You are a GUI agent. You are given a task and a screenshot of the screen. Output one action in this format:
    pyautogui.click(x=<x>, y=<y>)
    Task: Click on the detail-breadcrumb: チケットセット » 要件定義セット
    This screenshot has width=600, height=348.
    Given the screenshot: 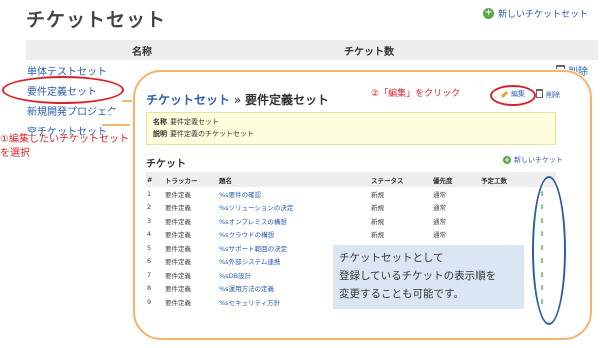 What is the action you would take?
    pyautogui.click(x=237, y=99)
    